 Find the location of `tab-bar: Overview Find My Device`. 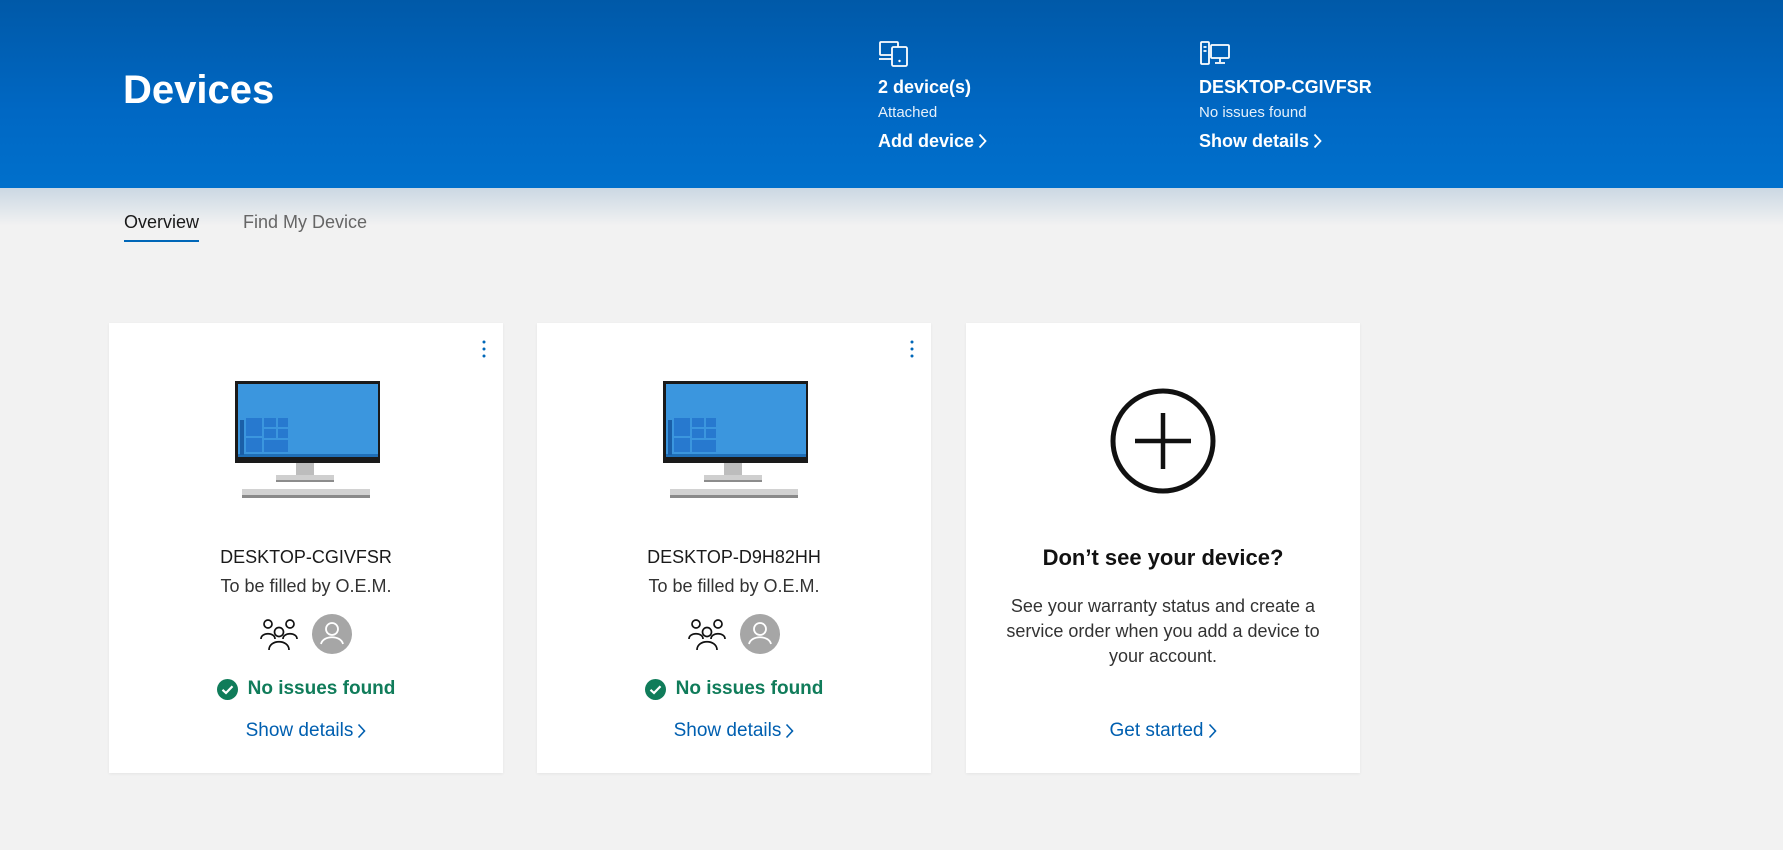

tab-bar: Overview Find My Device is located at coordinates (245, 226).